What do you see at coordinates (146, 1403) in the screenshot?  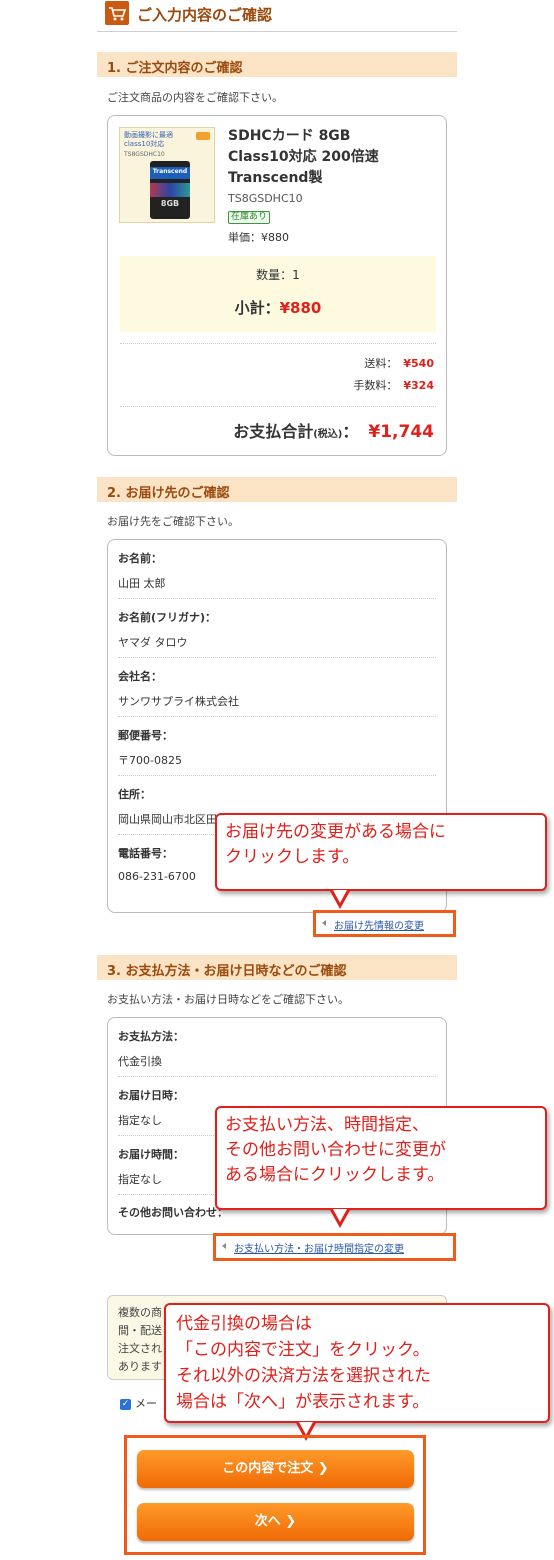 I see `mail-checkbox-label: メー` at bounding box center [146, 1403].